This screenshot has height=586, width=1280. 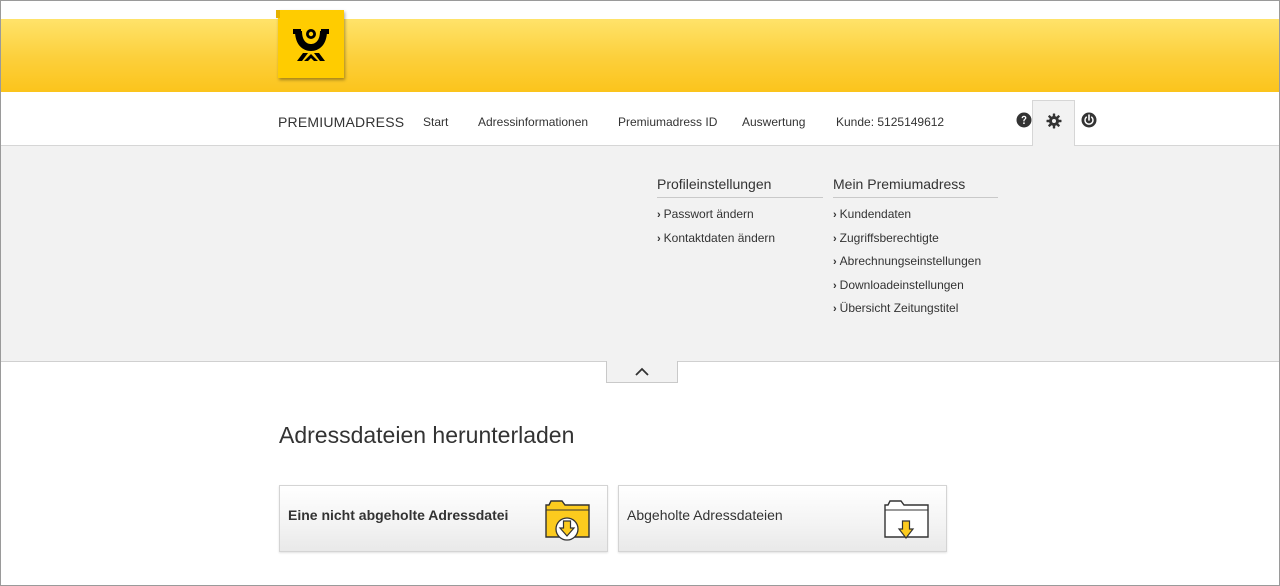 What do you see at coordinates (719, 237) in the screenshot?
I see `menu-item-label: Kontaktdaten ändern` at bounding box center [719, 237].